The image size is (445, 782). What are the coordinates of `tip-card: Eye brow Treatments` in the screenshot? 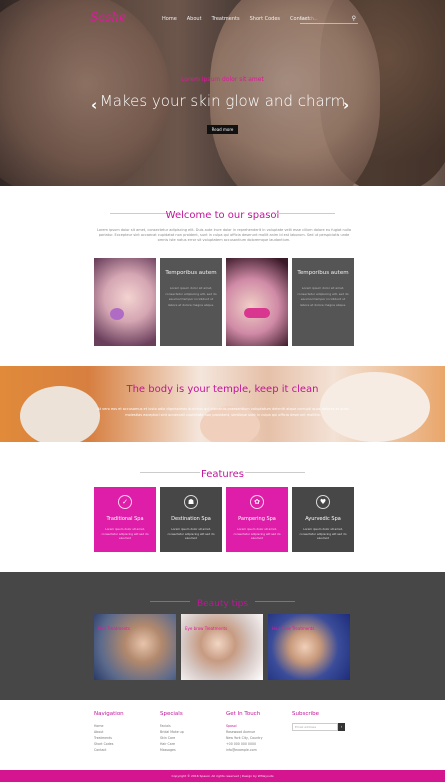 It's located at (222, 647).